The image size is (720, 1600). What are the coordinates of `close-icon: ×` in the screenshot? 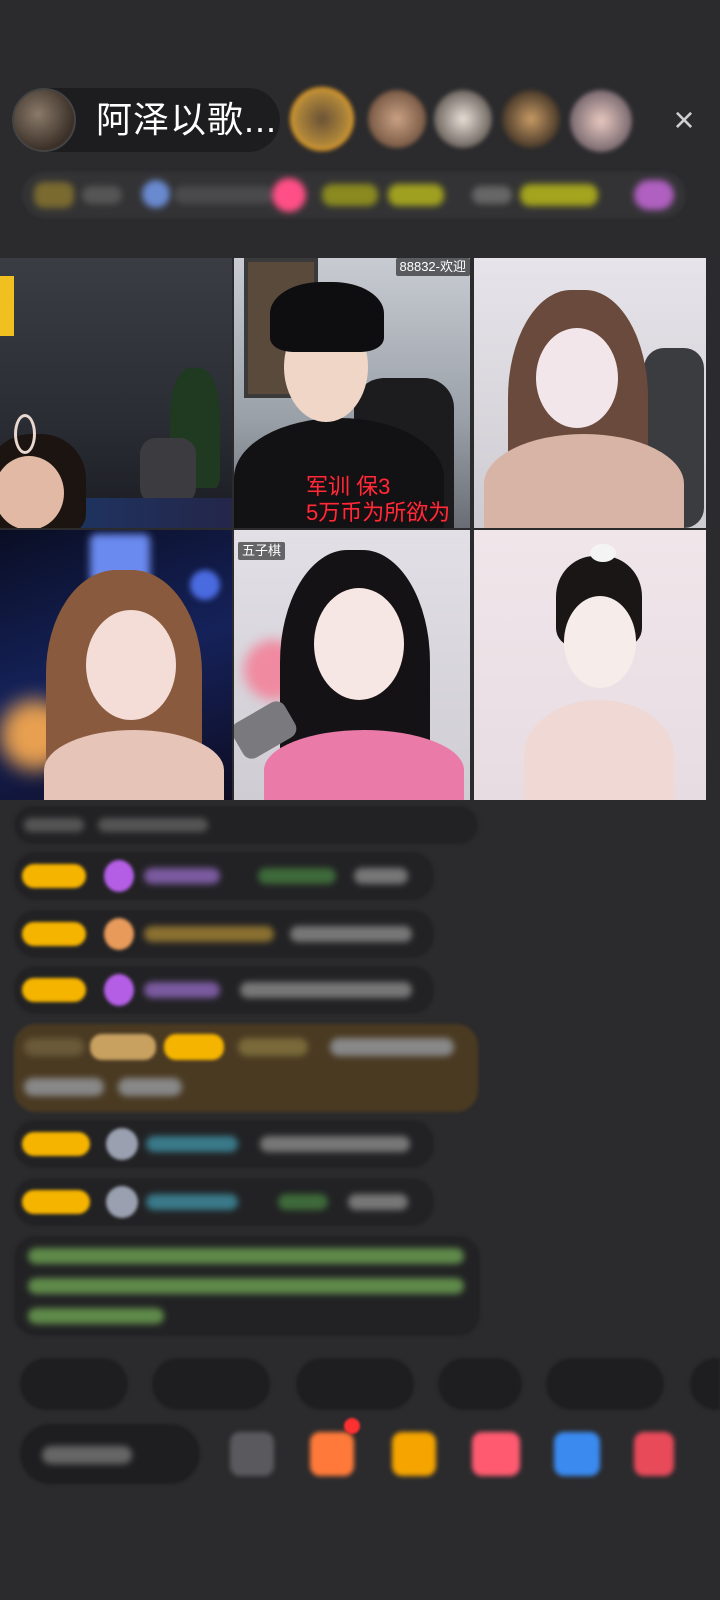 It's located at (684, 120).